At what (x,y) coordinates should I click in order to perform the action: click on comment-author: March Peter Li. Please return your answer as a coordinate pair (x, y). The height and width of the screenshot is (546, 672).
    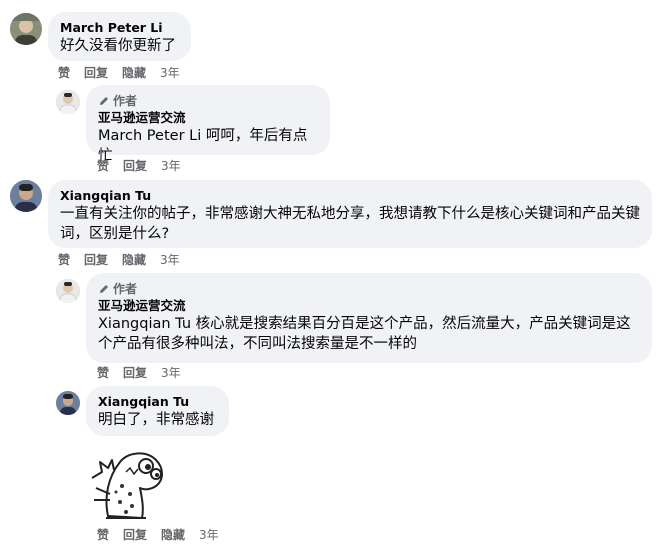
    Looking at the image, I should click on (119, 28).